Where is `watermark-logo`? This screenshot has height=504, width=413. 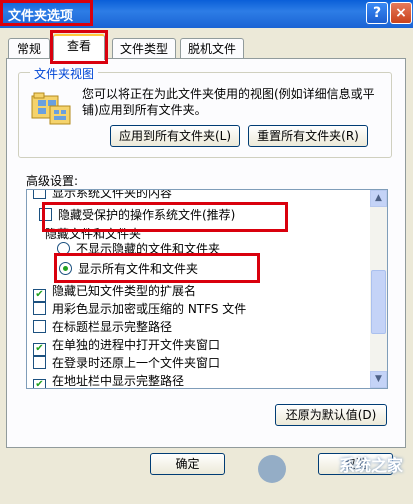
watermark-logo is located at coordinates (272, 469).